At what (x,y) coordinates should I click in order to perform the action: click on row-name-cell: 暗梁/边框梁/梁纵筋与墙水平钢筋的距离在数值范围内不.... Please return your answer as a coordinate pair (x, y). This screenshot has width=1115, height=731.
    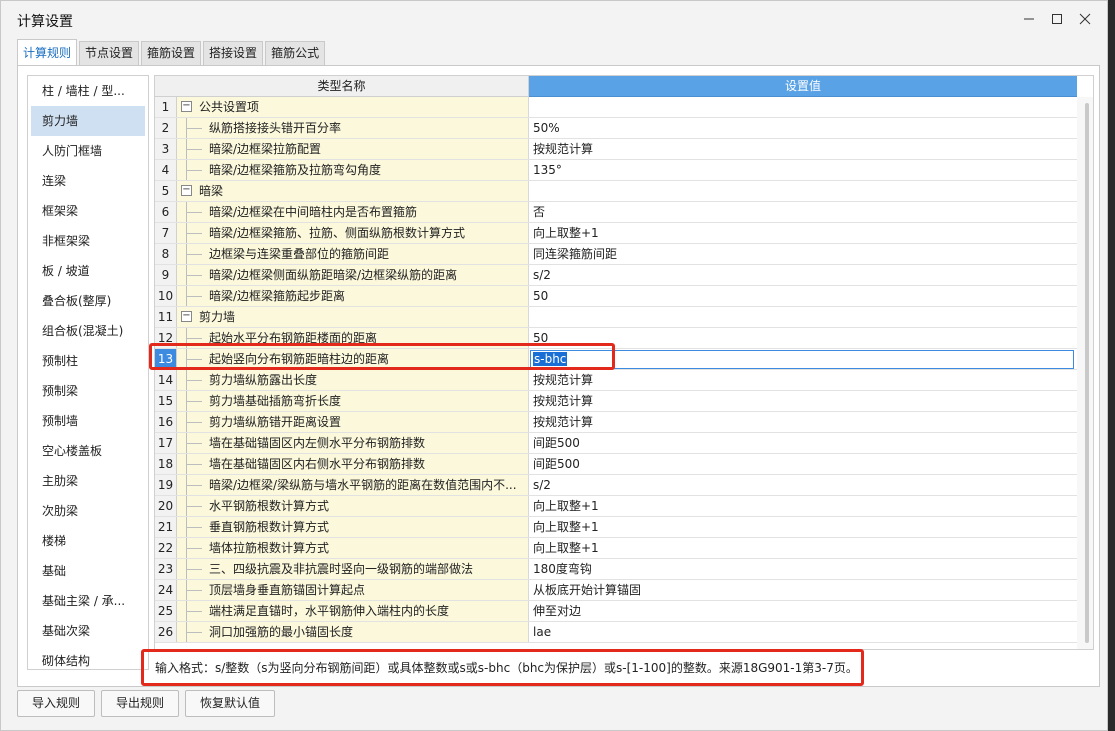
    Looking at the image, I should click on (353, 485).